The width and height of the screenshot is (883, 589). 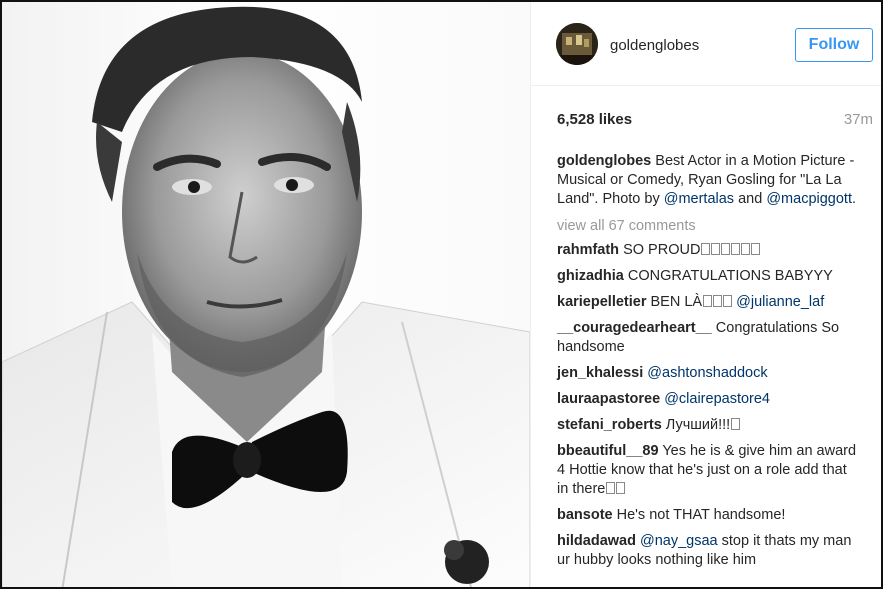 I want to click on post-timestamp: 37m, so click(x=858, y=119).